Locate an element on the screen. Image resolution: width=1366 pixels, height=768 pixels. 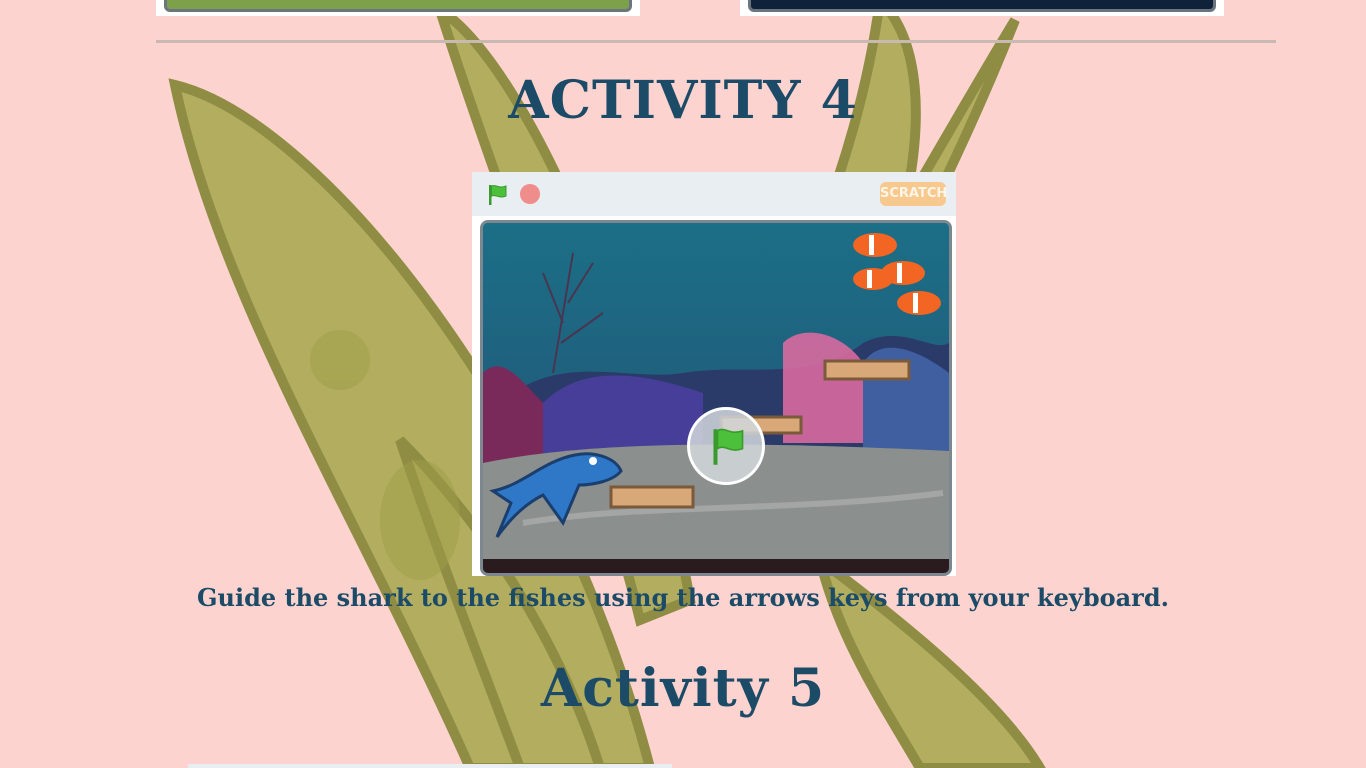
scratch-logo: SCRATCH is located at coordinates (913, 194).